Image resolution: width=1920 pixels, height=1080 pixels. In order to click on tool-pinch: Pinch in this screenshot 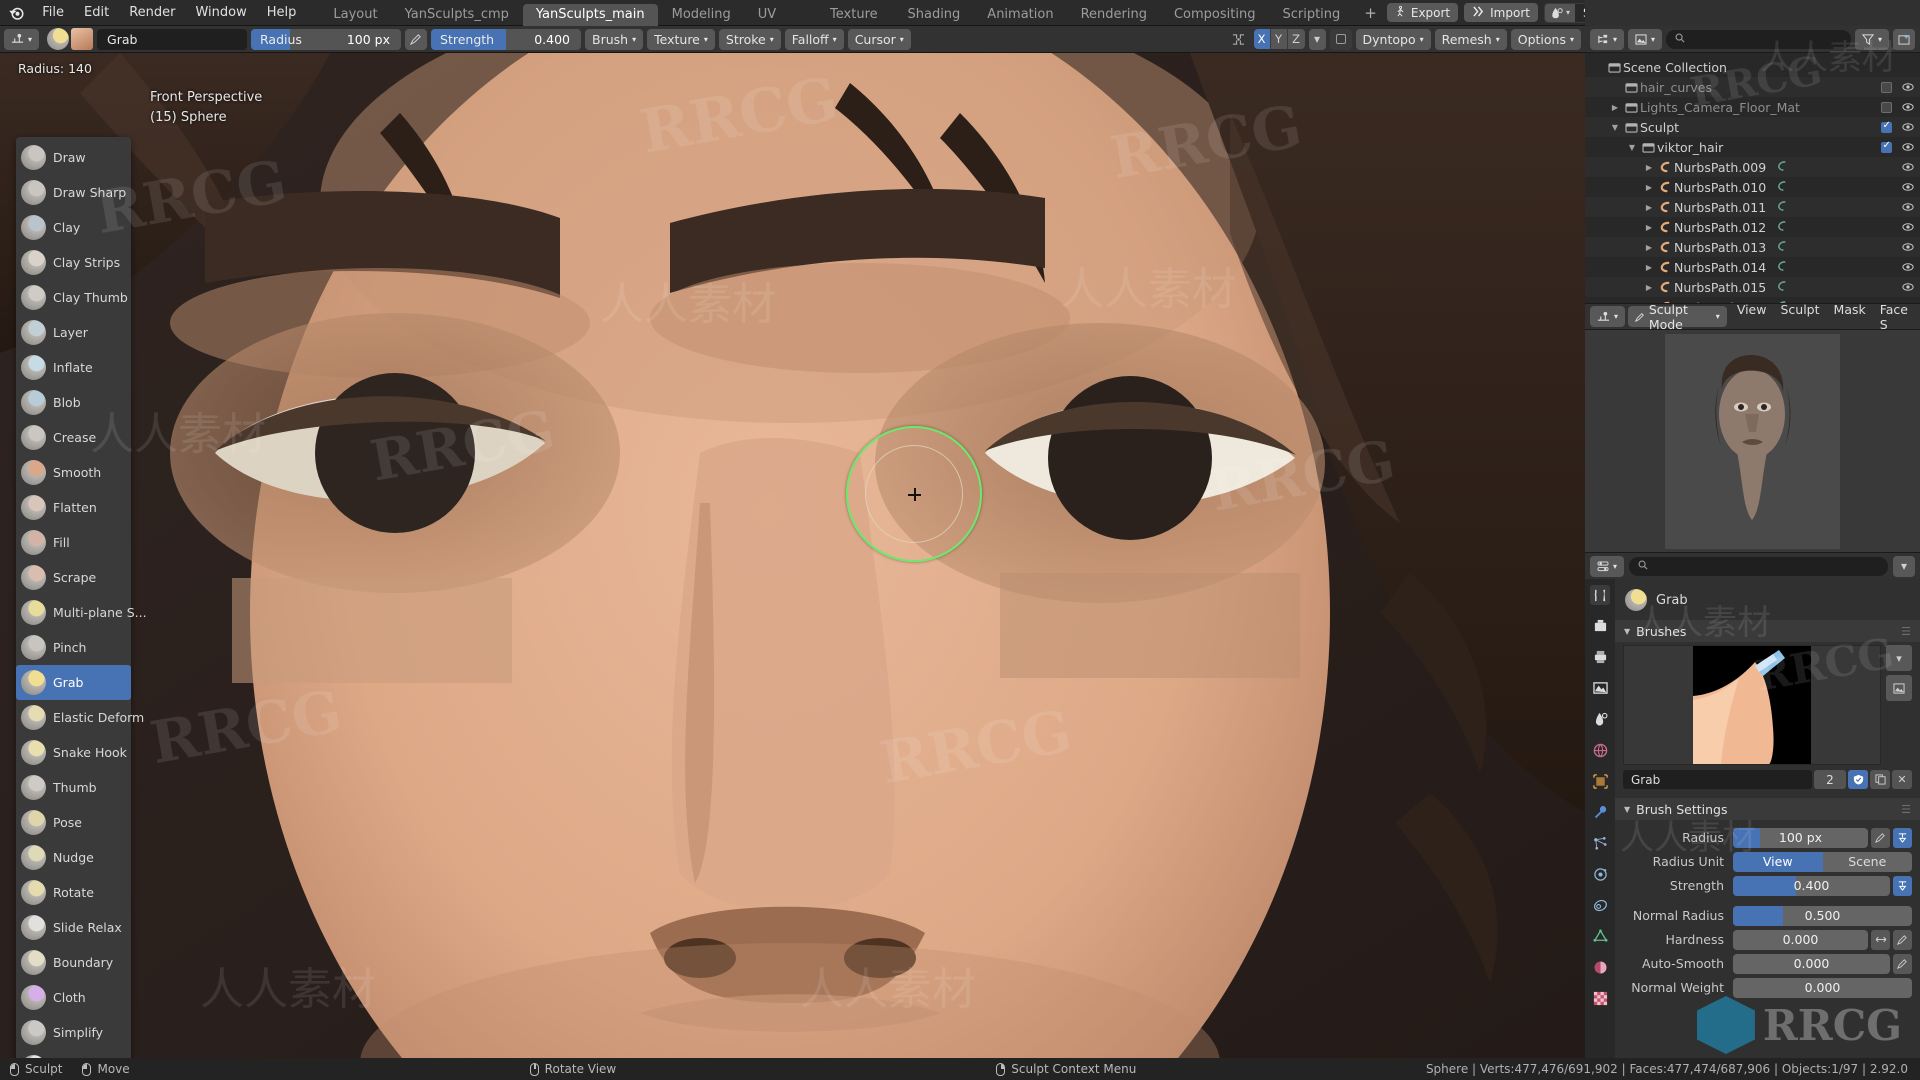, I will do `click(73, 647)`.